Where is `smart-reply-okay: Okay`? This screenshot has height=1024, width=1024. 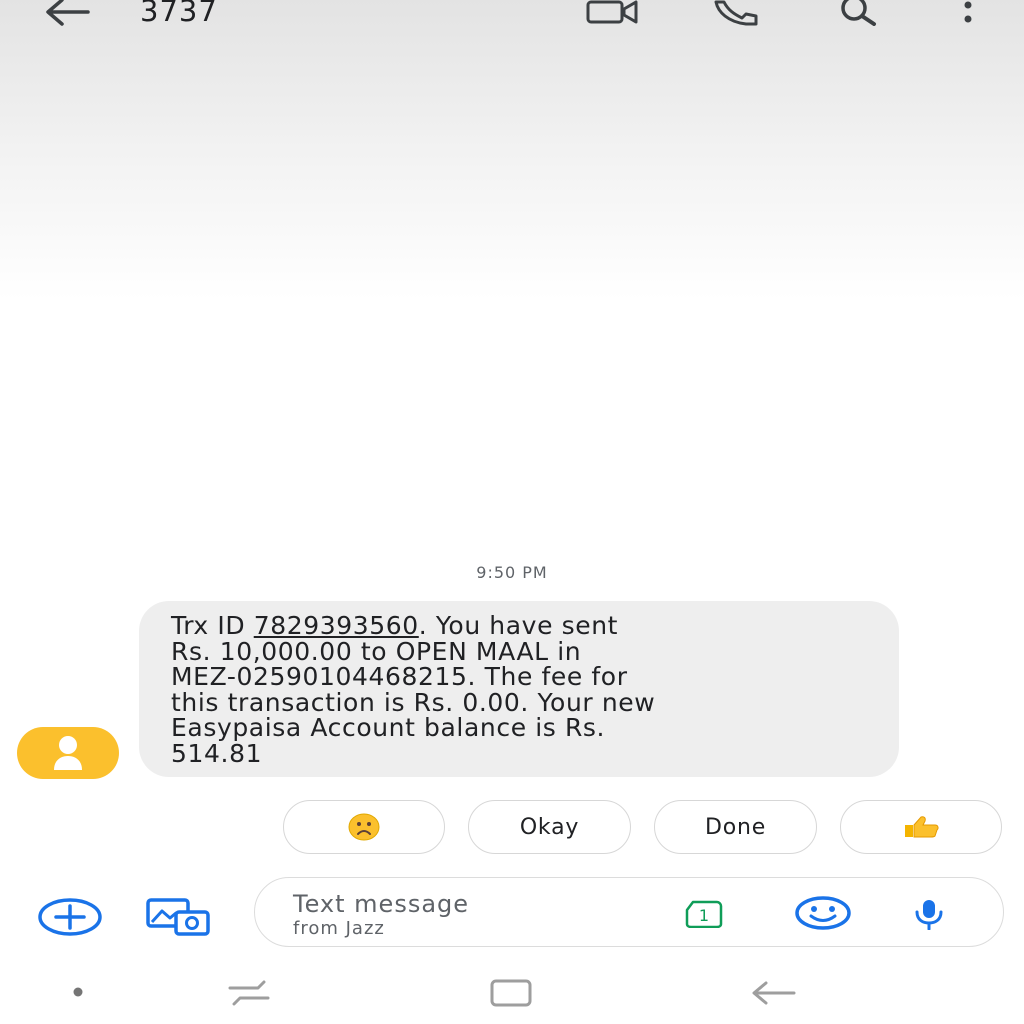
smart-reply-okay: Okay is located at coordinates (549, 827).